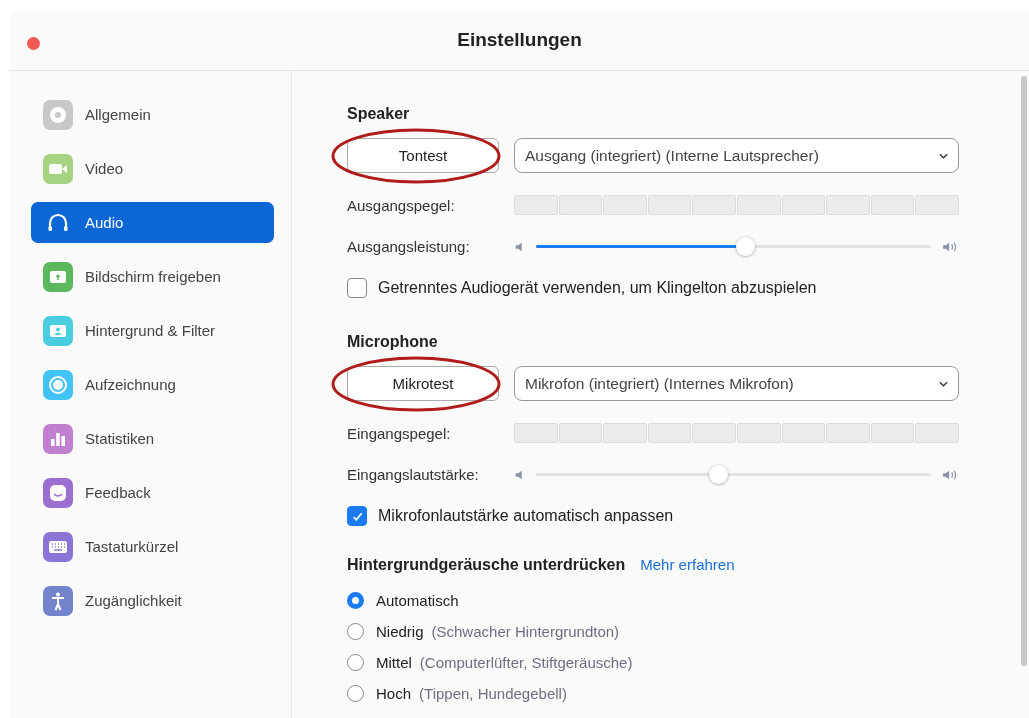  Describe the element at coordinates (486, 565) in the screenshot. I see `section-heading: Hintergrundgeräusche unterdrücken` at that location.